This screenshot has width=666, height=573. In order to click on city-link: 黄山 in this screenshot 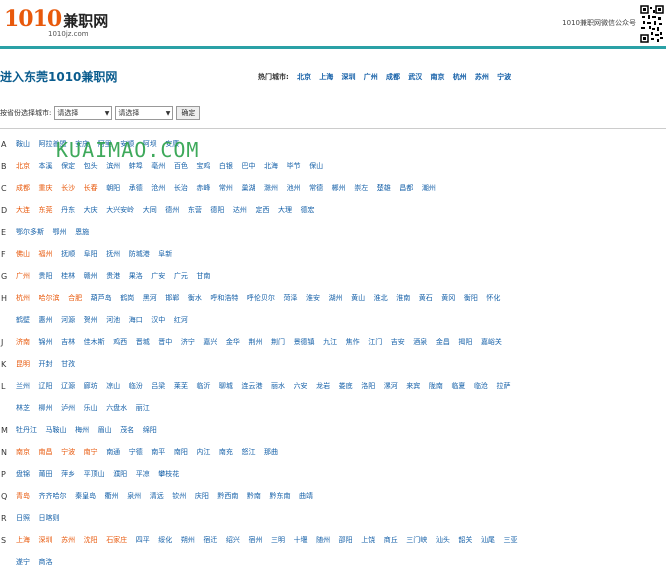, I will do `click(358, 298)`.